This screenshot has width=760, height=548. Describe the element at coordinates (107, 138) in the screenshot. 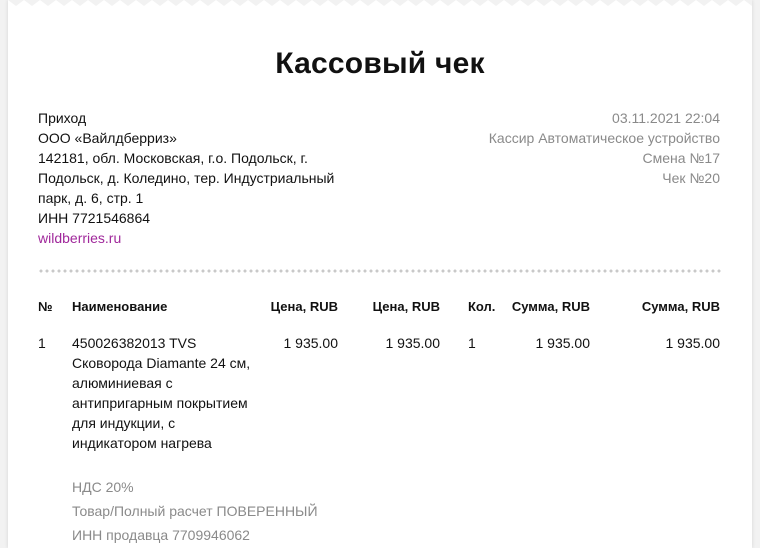

I see `company-name: ООО «Вайлдберриз»` at that location.